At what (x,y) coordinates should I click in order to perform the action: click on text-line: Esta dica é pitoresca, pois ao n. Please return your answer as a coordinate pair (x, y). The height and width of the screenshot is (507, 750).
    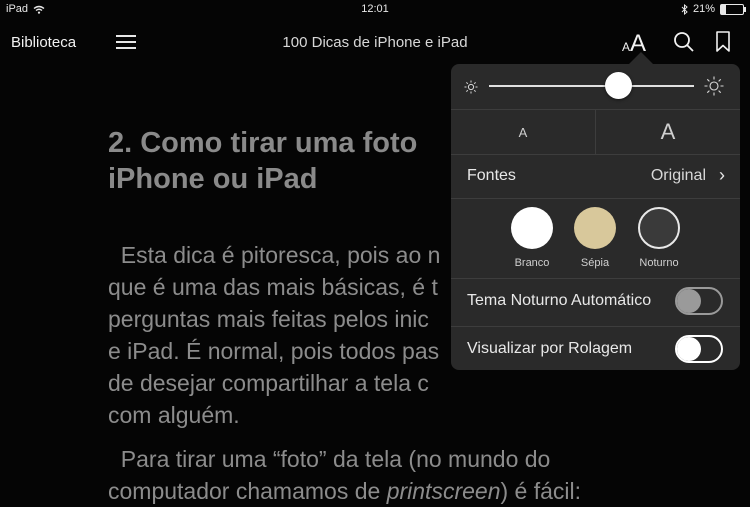
    Looking at the image, I should click on (274, 255).